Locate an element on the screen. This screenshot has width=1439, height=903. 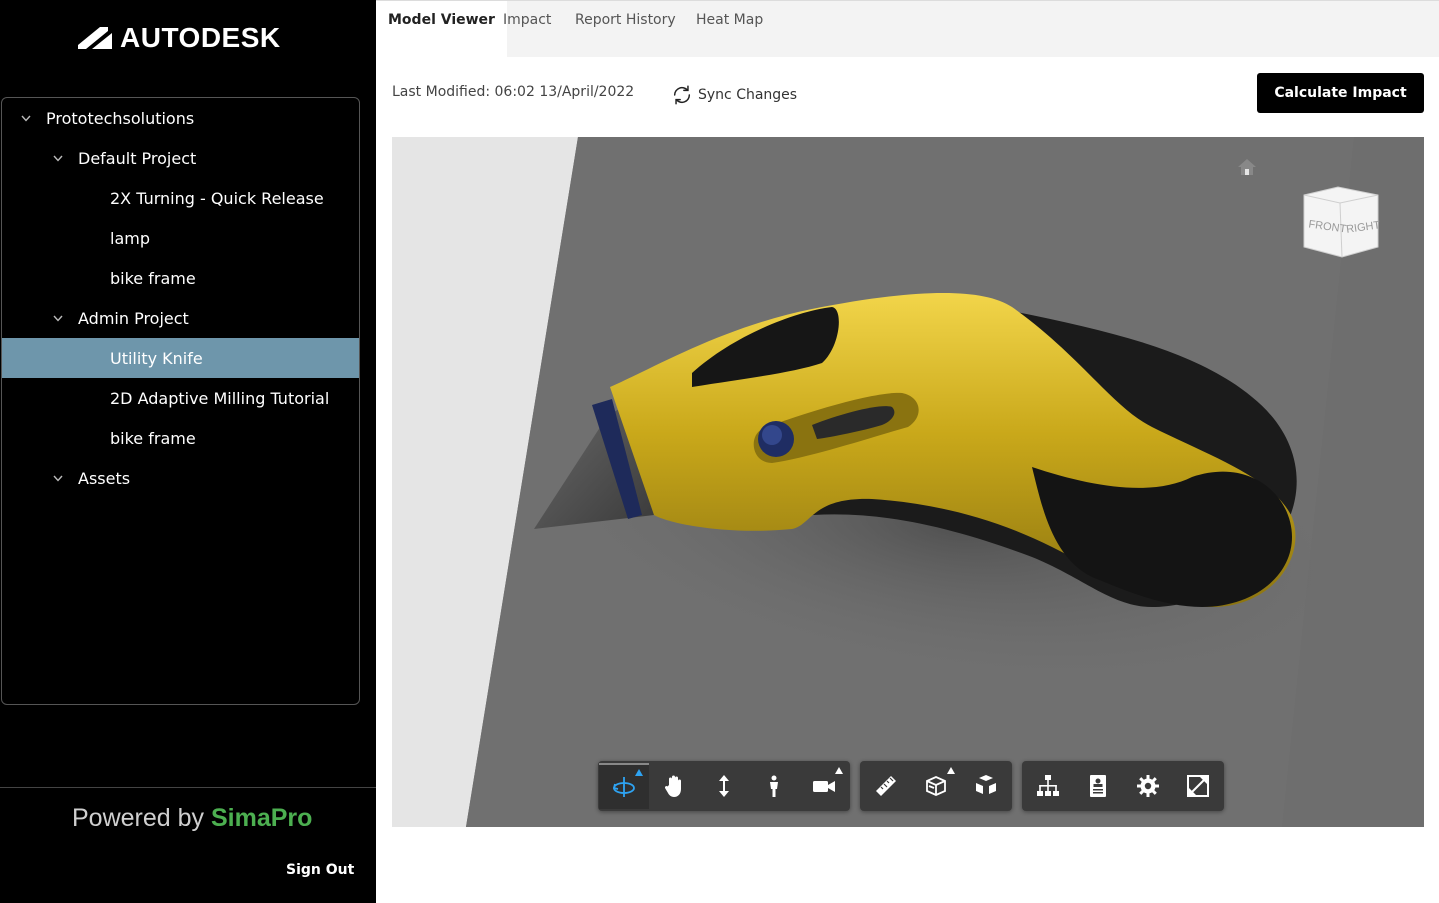
orbit-button is located at coordinates (624, 786).